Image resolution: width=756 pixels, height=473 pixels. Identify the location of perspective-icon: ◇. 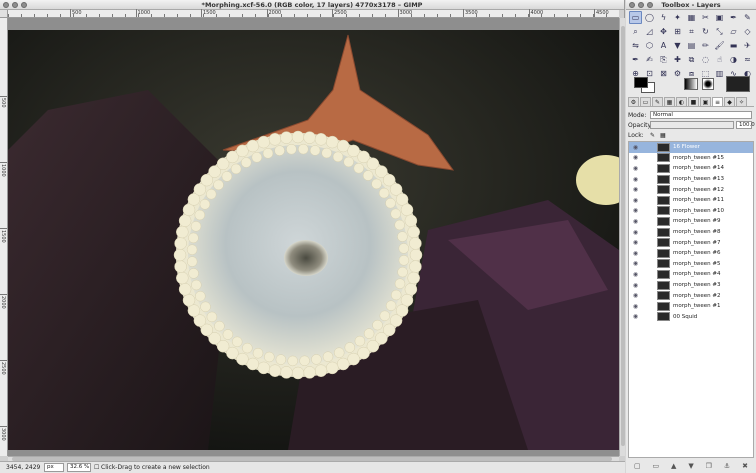
(747, 31).